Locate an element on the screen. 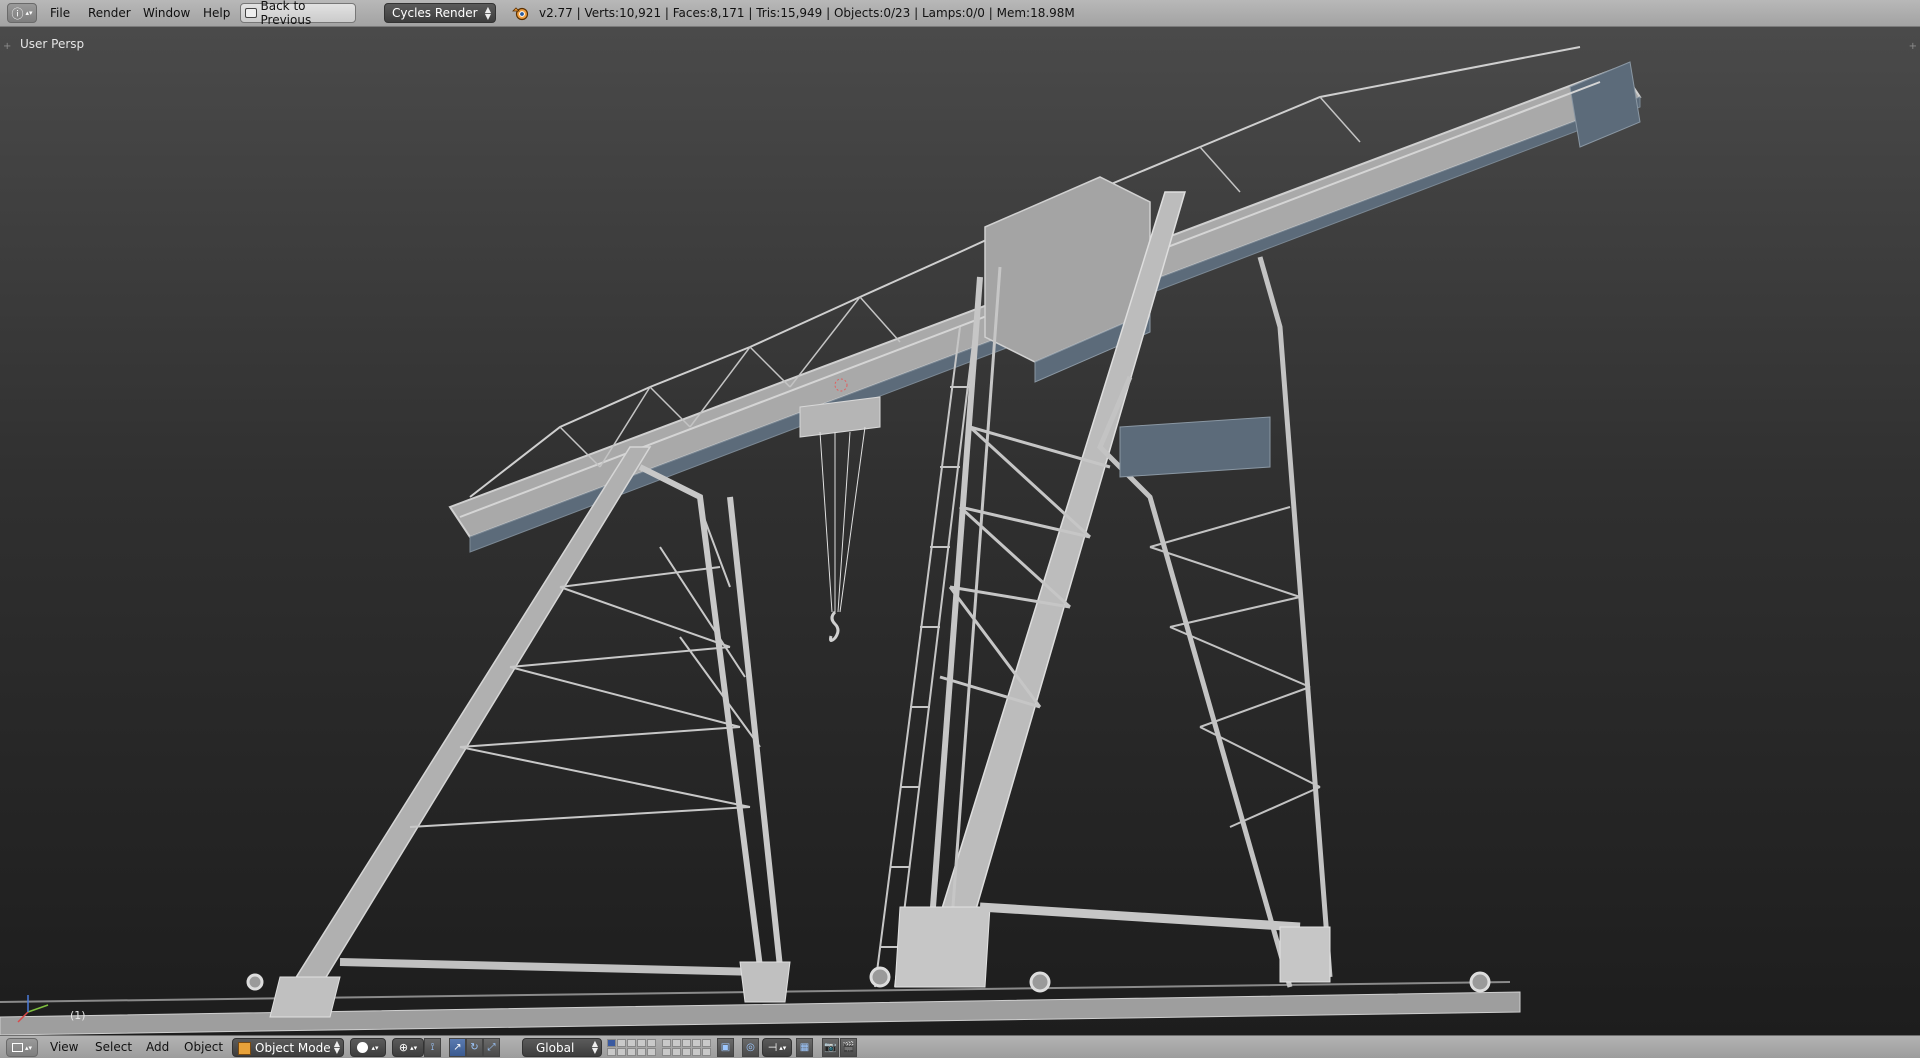 The image size is (1920, 1058). menu-select: Select is located at coordinates (113, 1047).